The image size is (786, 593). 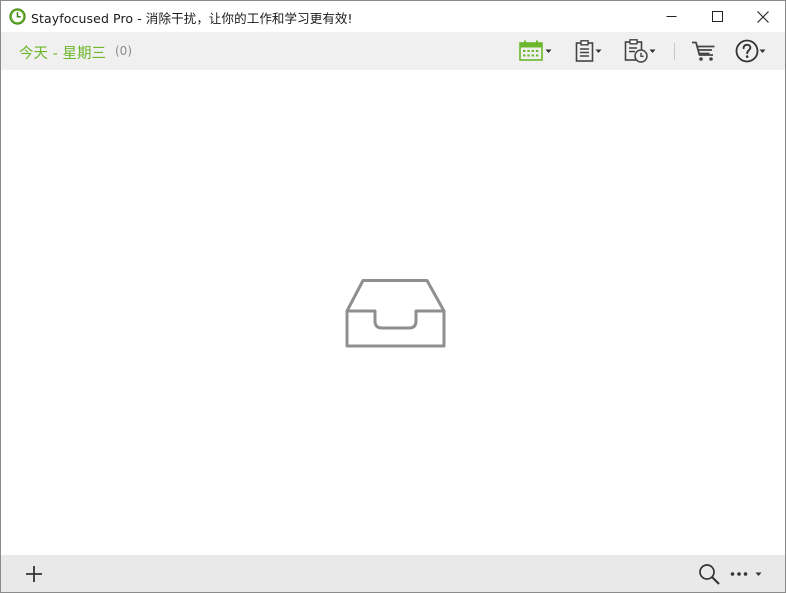 I want to click on bottom-bar, so click(x=393, y=573).